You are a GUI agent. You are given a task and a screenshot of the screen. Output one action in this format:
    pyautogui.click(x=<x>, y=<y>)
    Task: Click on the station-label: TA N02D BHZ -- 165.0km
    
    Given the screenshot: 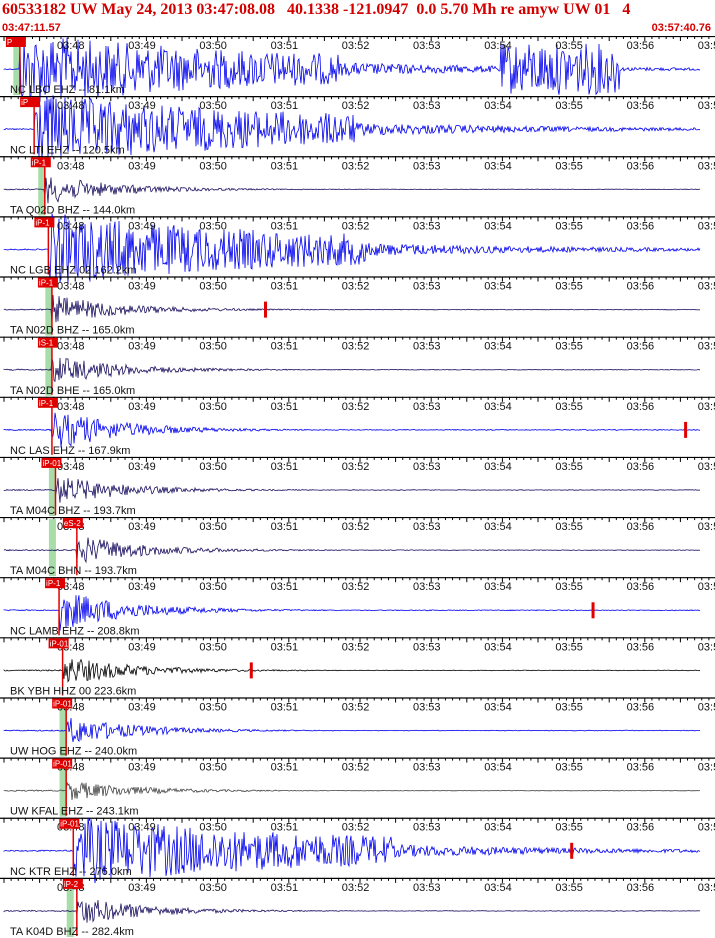 What is the action you would take?
    pyautogui.click(x=72, y=331)
    